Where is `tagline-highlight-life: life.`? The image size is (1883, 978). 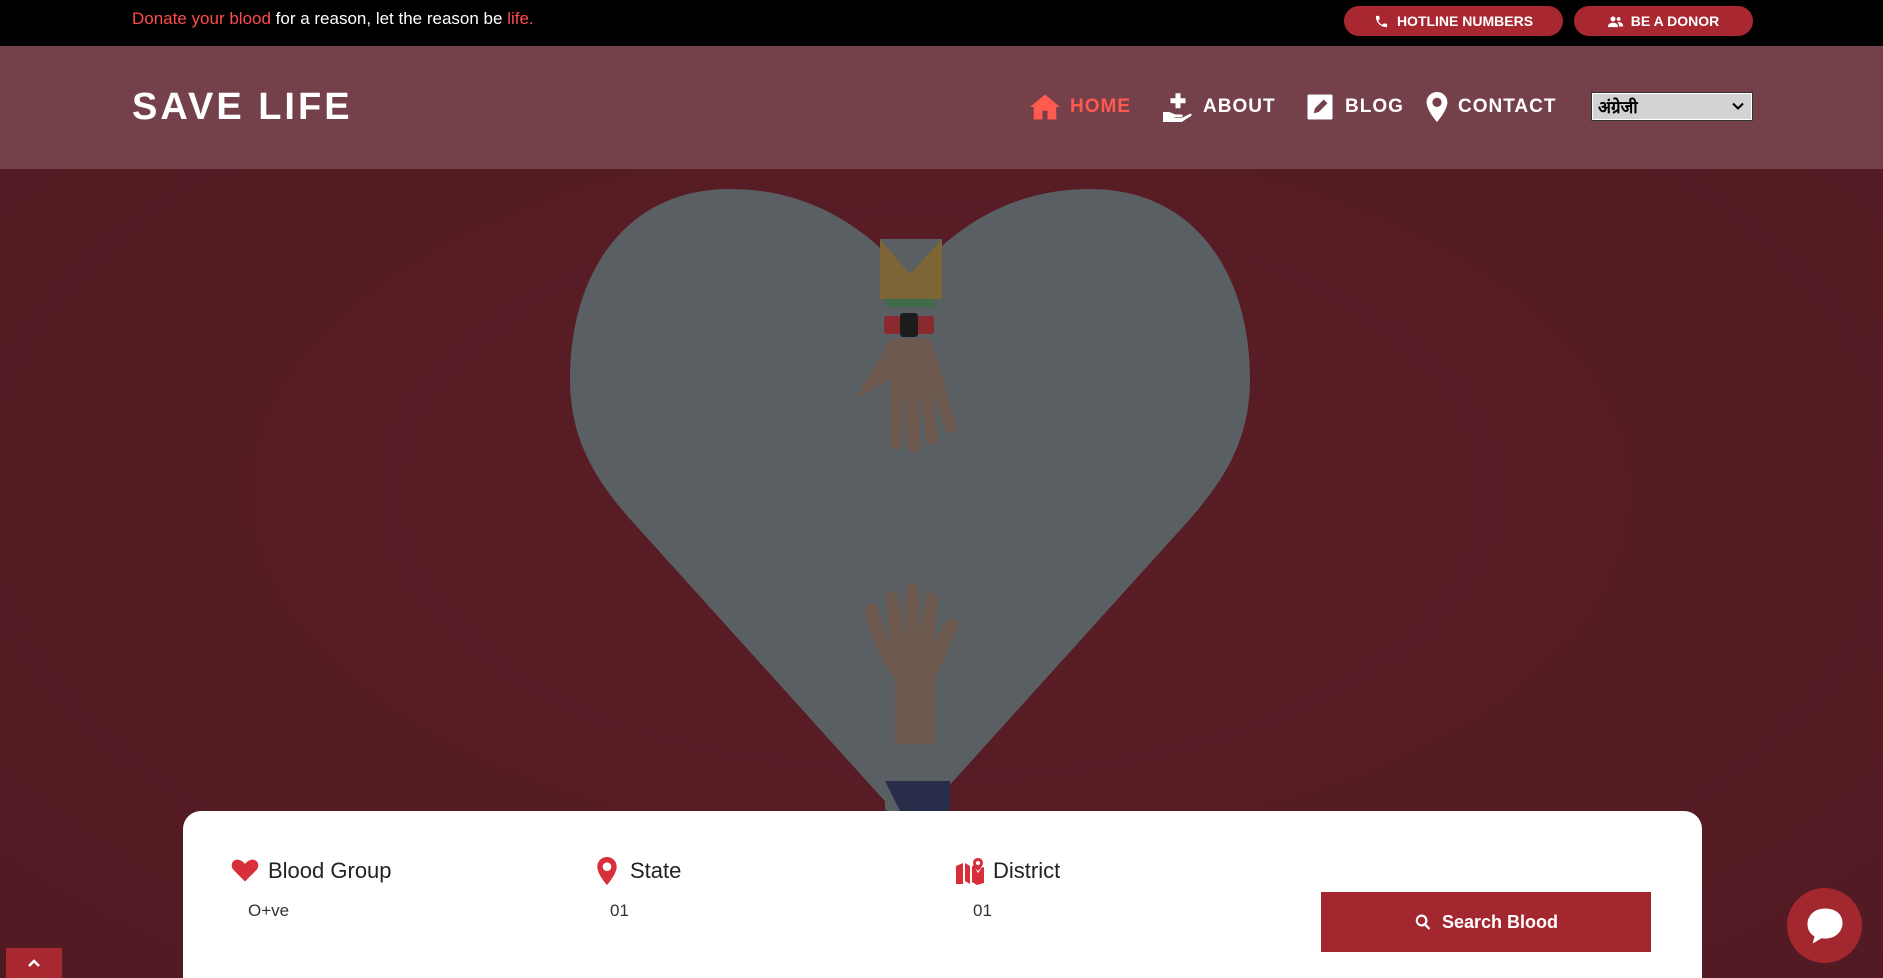 tagline-highlight-life: life. is located at coordinates (520, 18).